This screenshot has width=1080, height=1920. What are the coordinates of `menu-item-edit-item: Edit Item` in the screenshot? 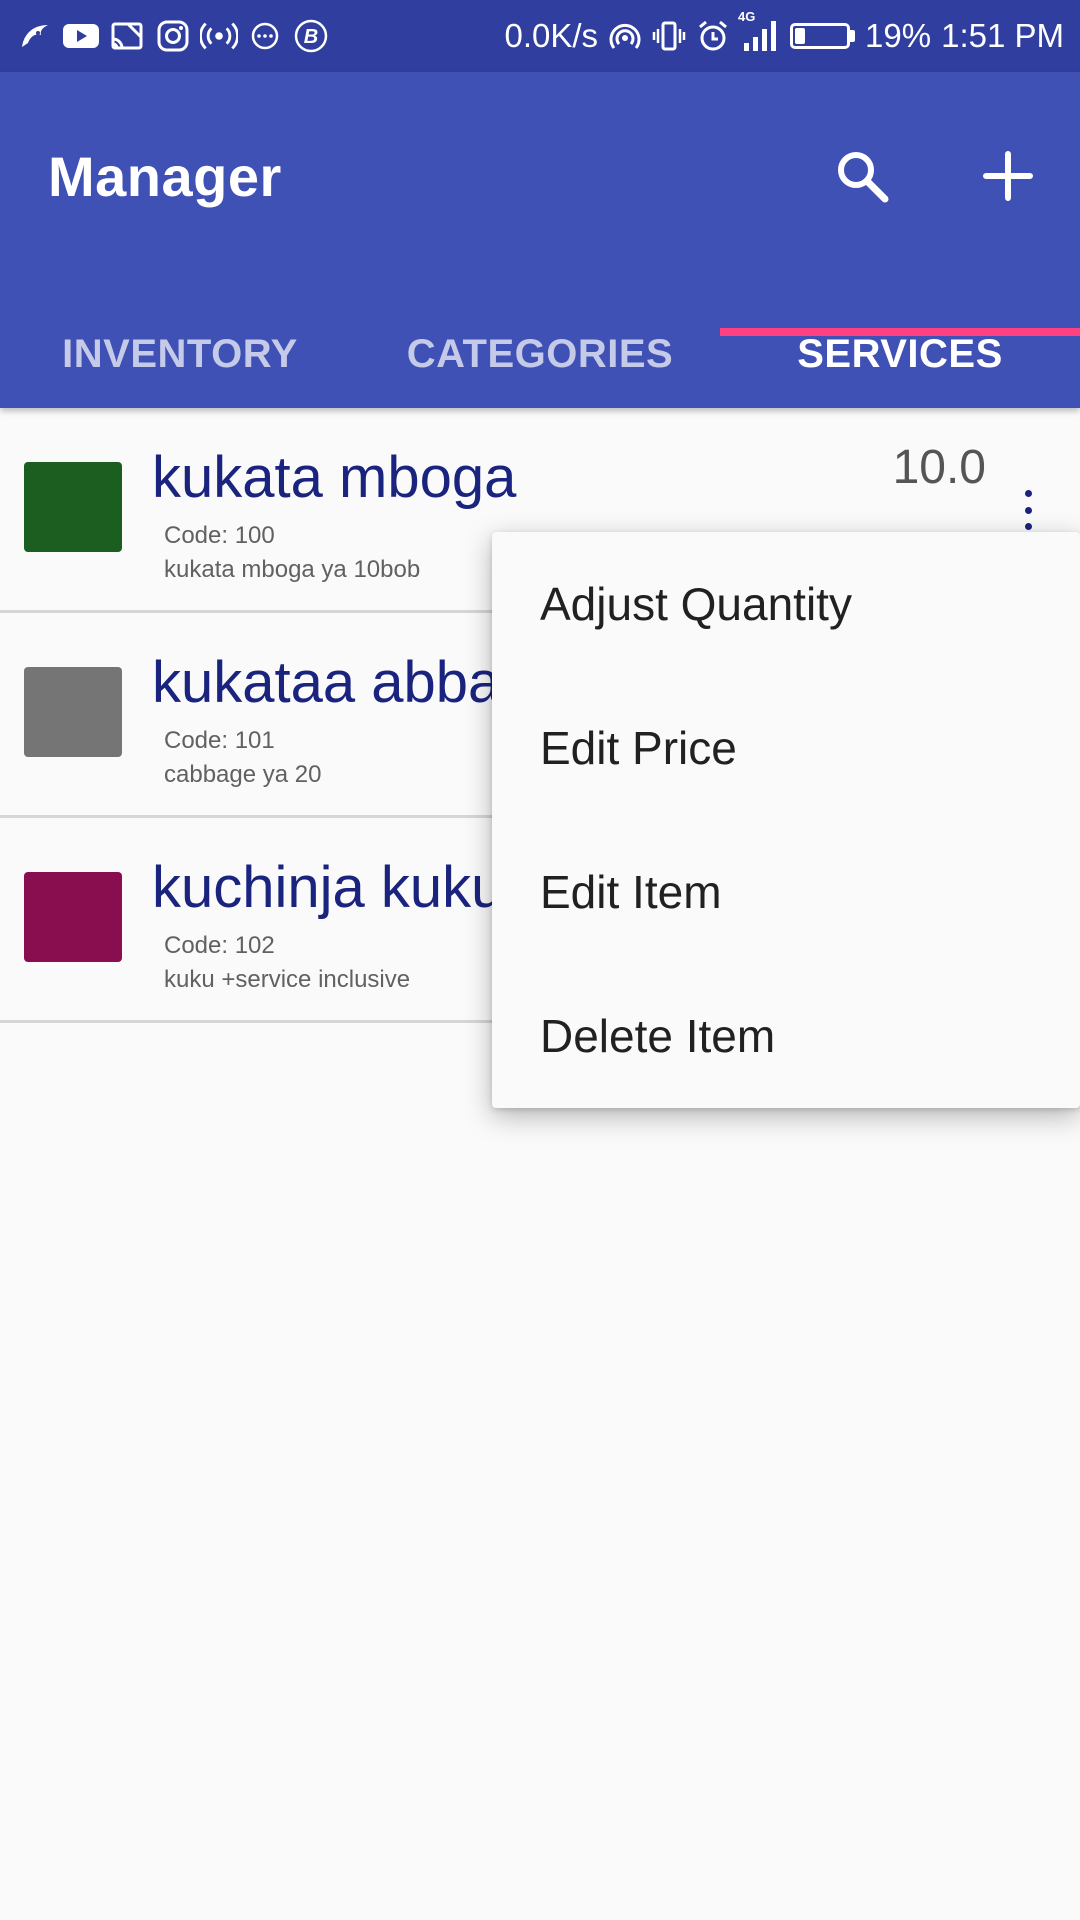 It's located at (786, 892).